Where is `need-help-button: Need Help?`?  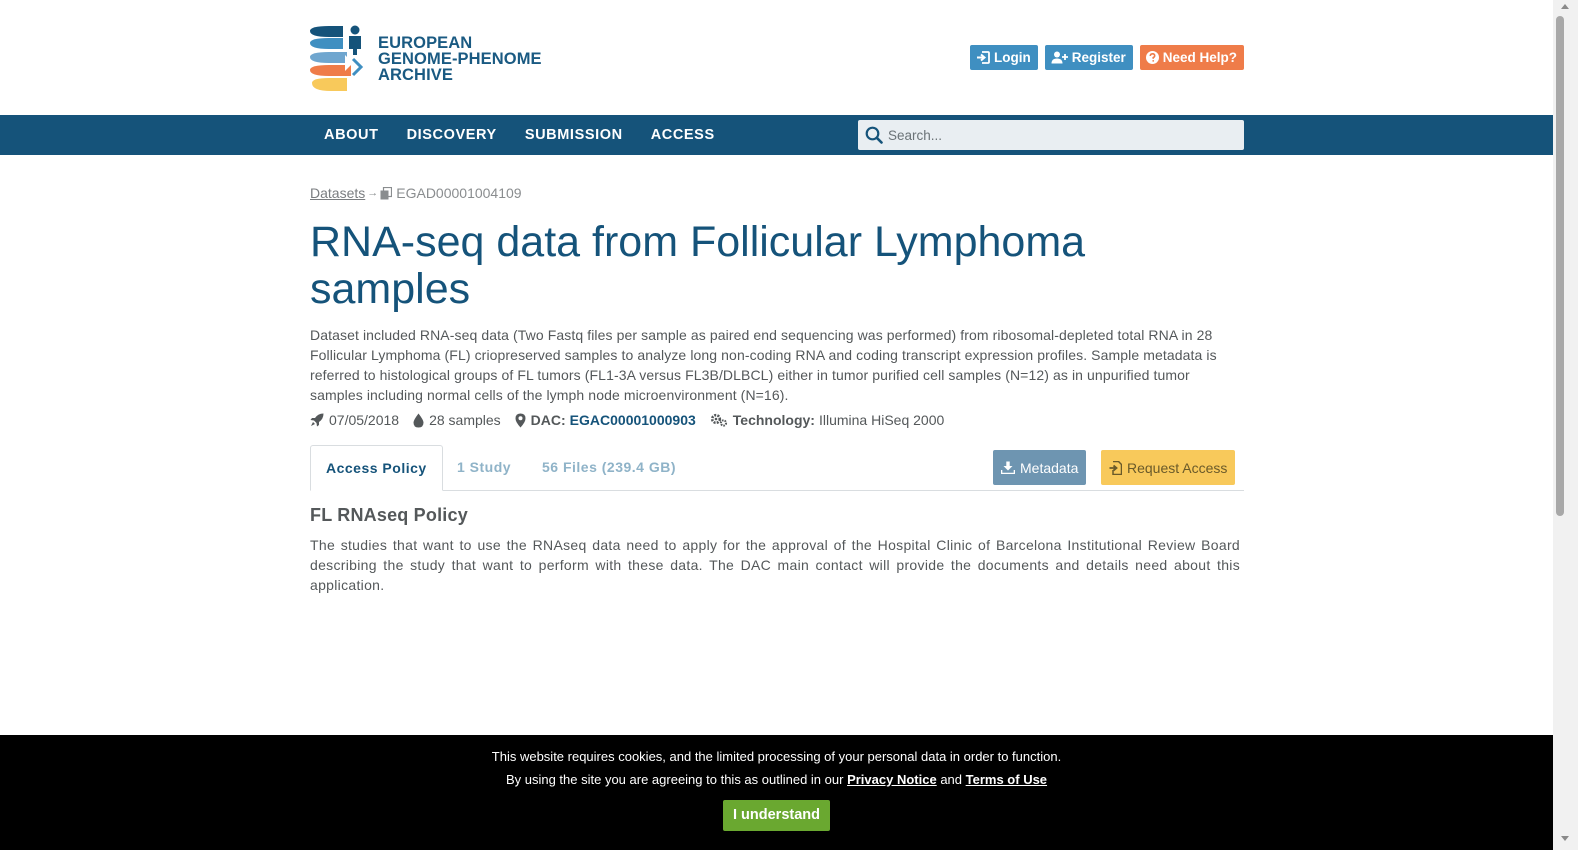 need-help-button: Need Help? is located at coordinates (1191, 57).